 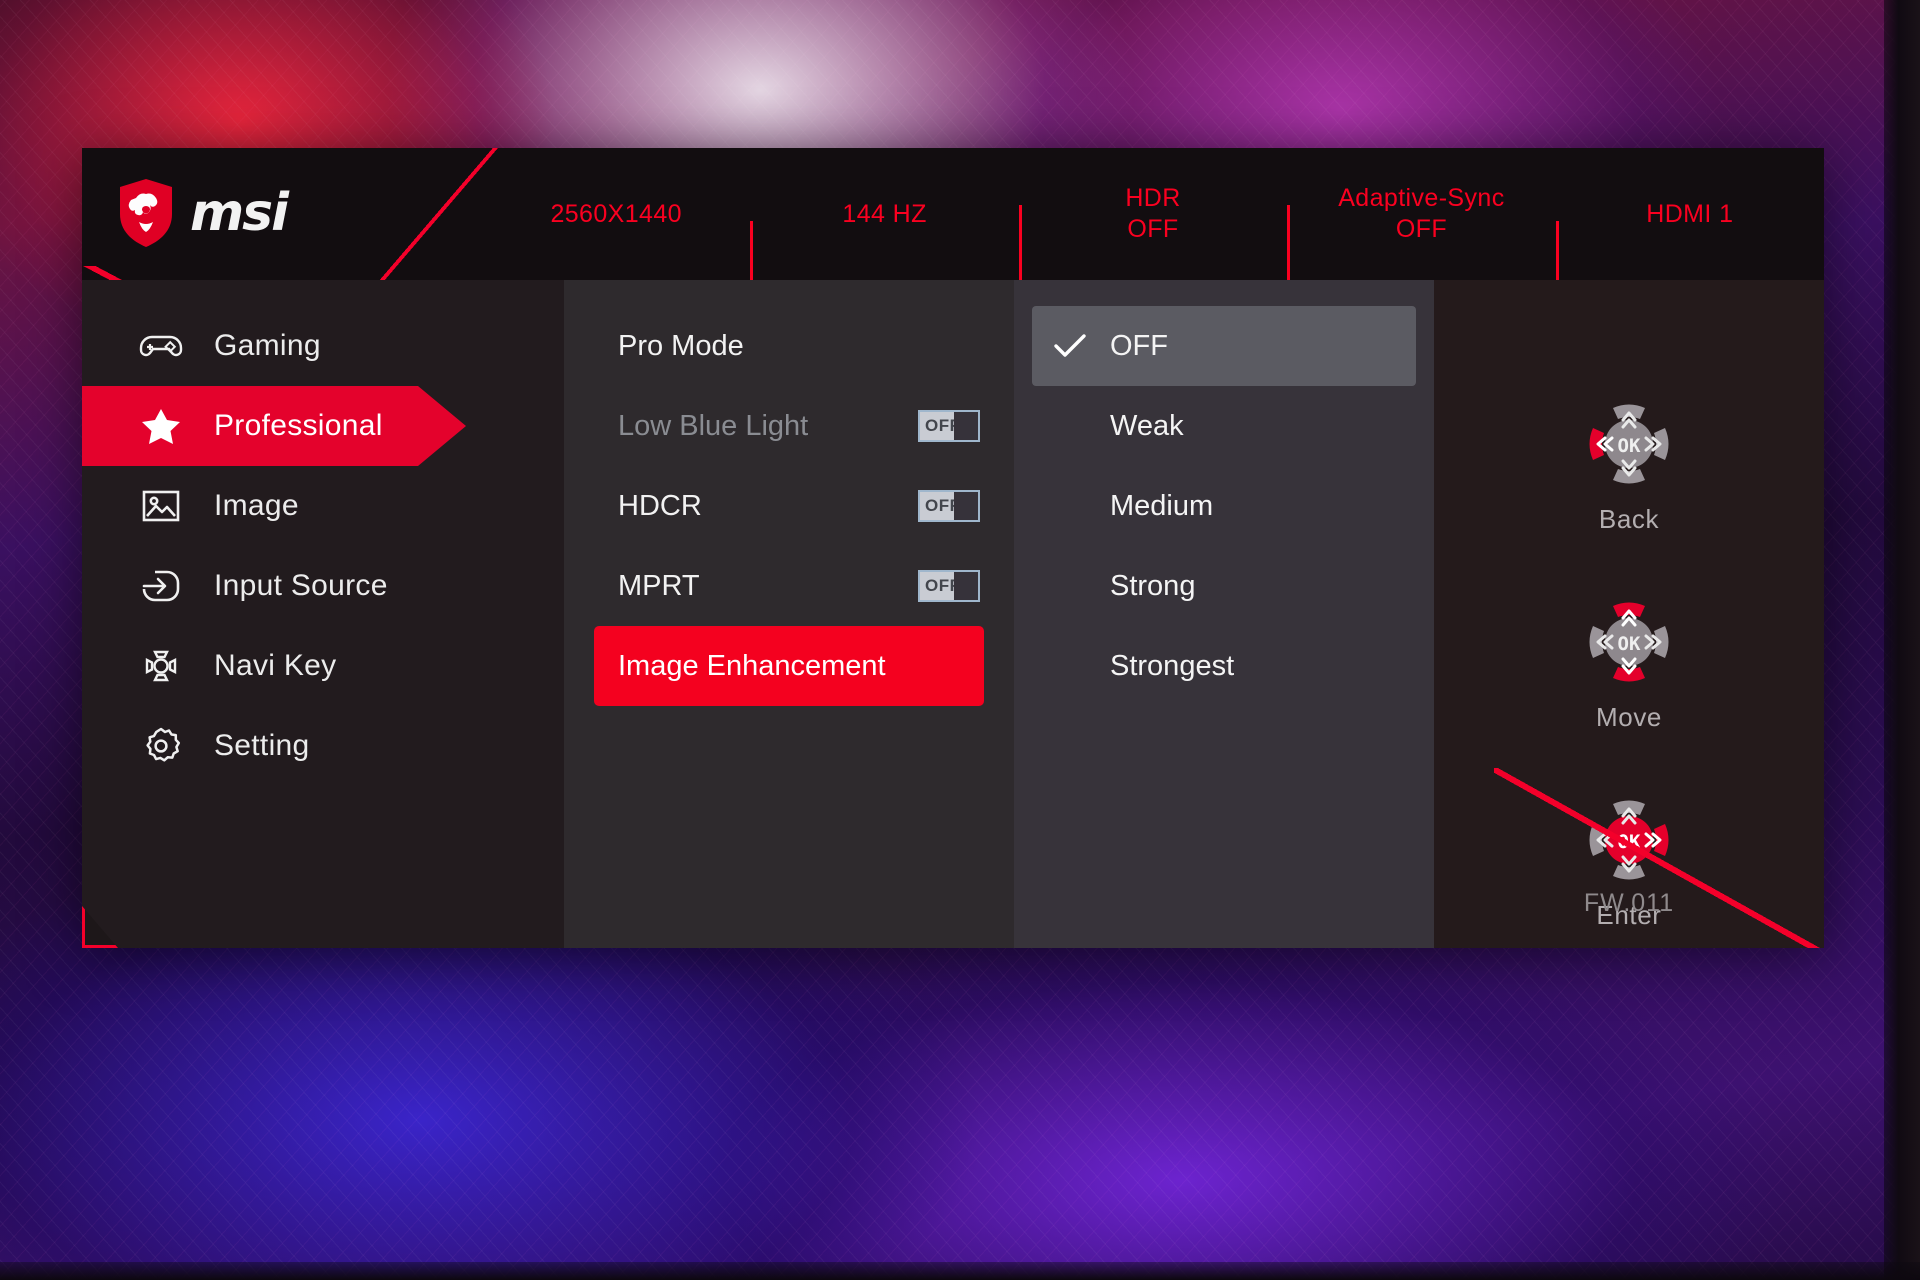 I want to click on menu-item-input-source: Input Source, so click(x=323, y=586).